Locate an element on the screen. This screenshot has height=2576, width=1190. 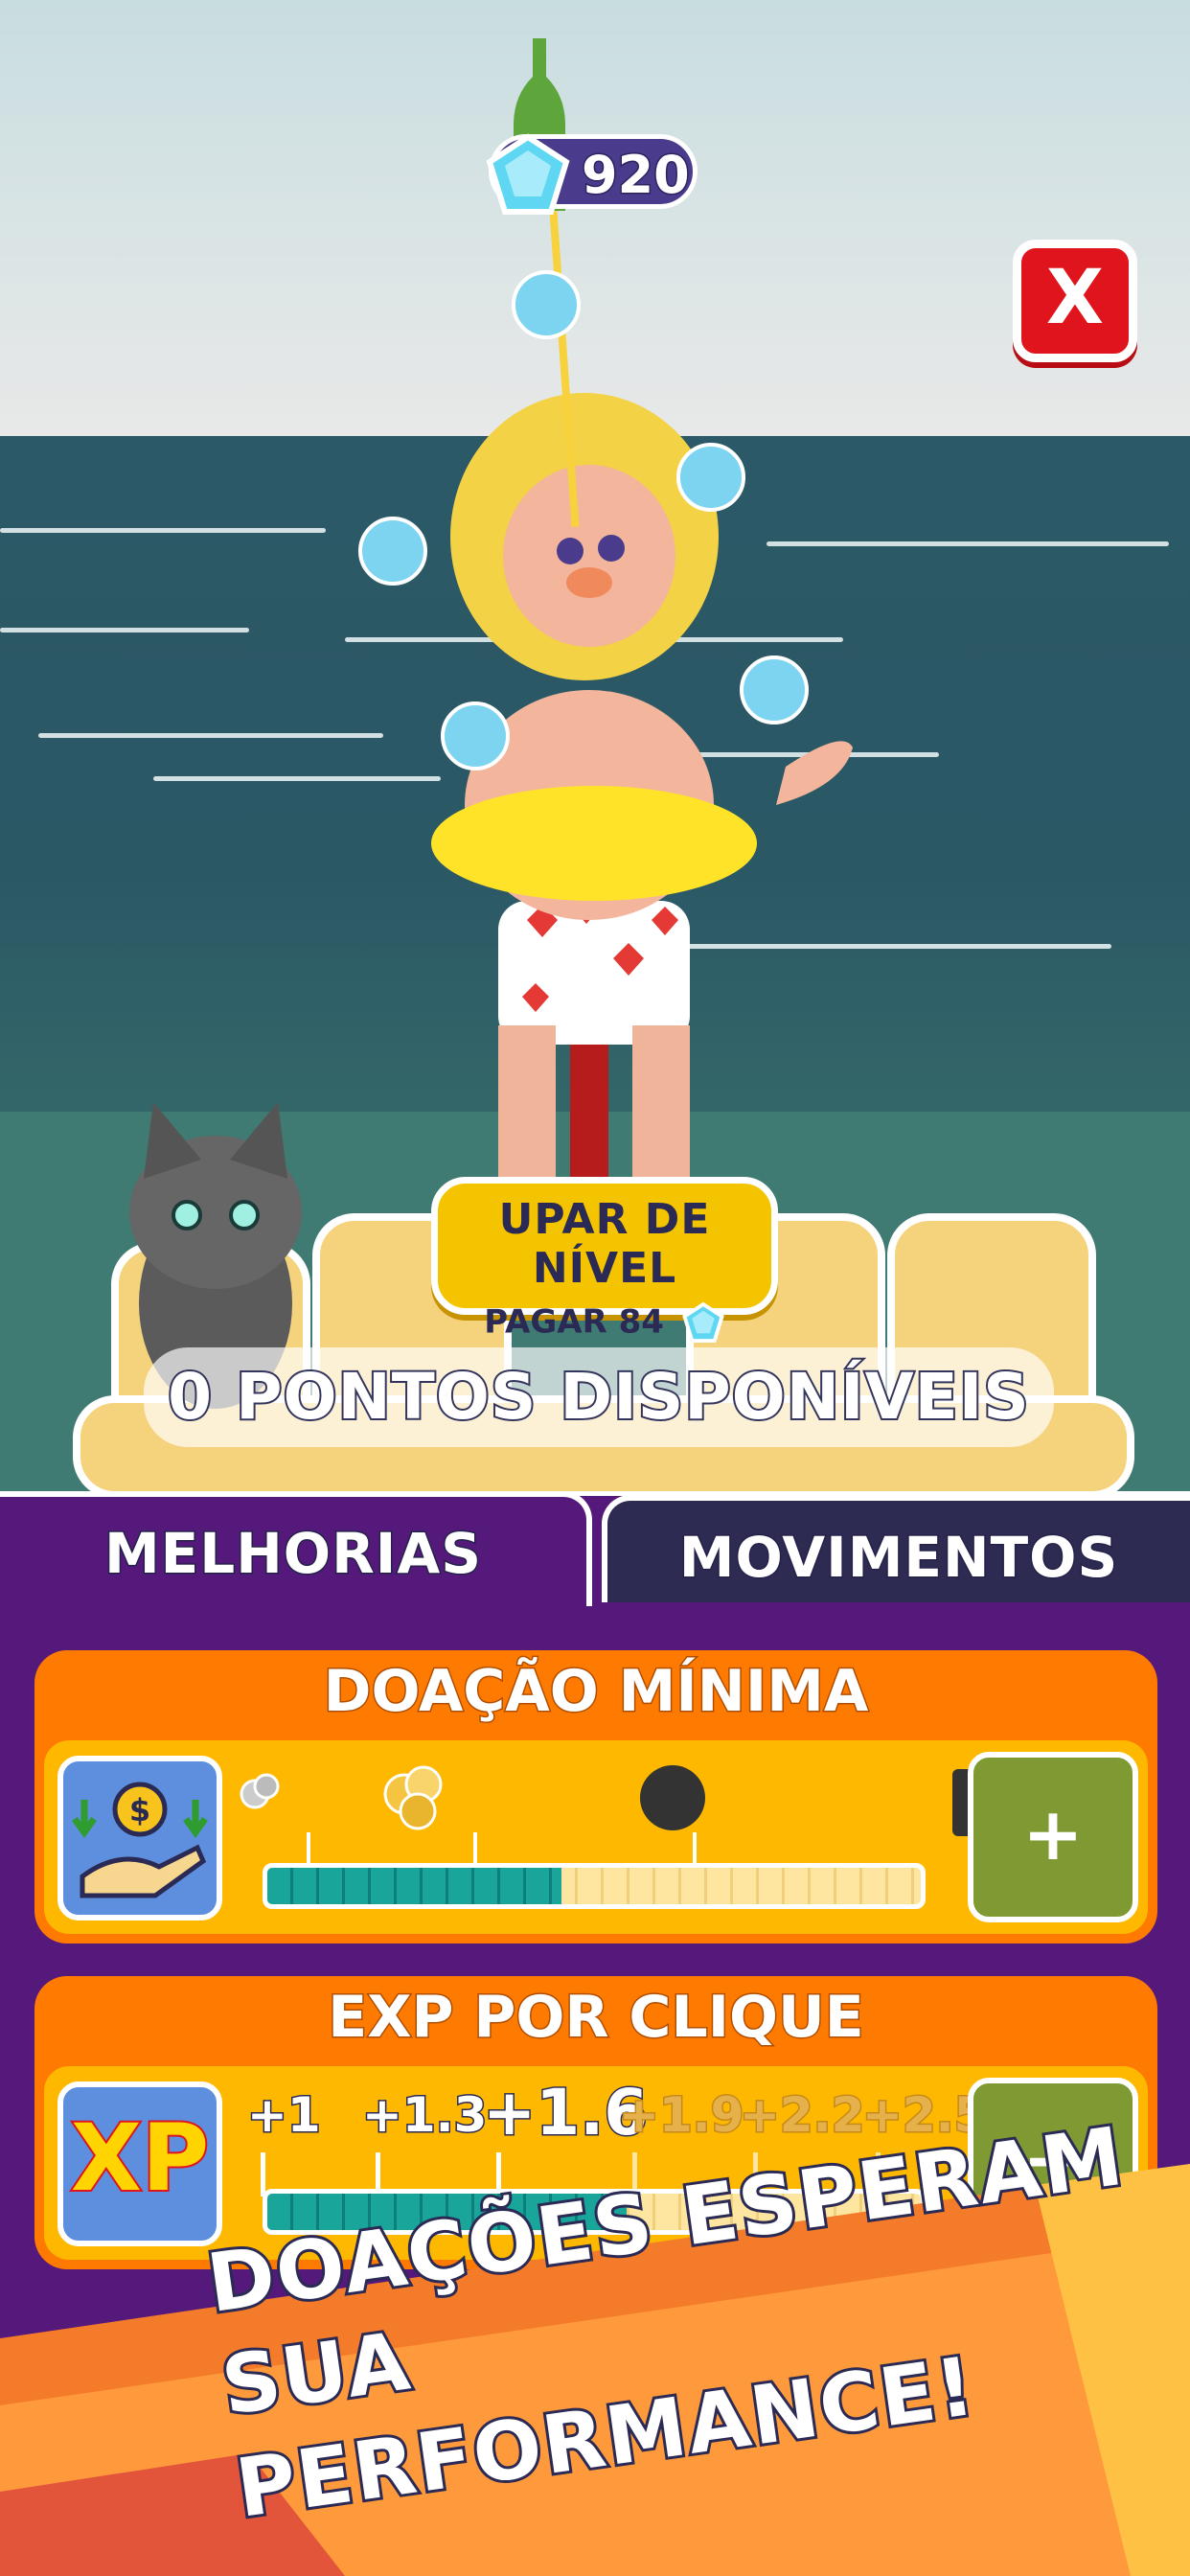
upgrade-card-min-donation: DOAÇÃO MÍNIMA $ + is located at coordinates (595, 1797).